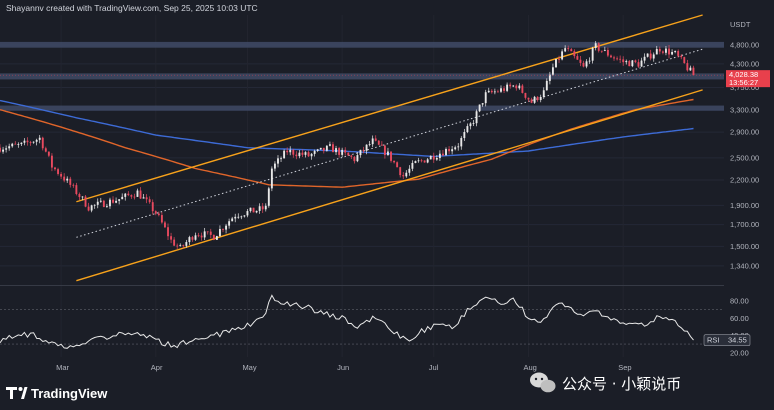 The width and height of the screenshot is (774, 410). I want to click on price-tick-label: 1,900.00, so click(744, 205).